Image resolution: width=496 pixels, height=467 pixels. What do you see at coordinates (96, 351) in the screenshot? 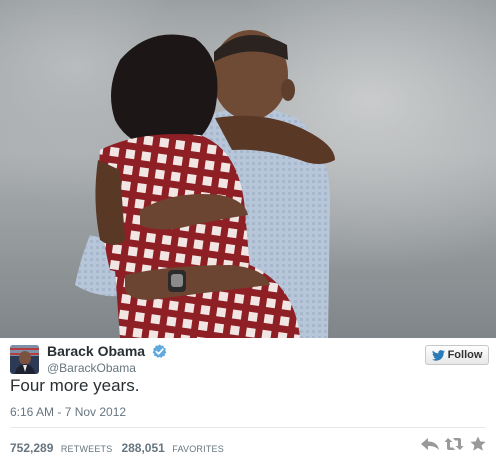
I see `author-name: Barack Obama` at bounding box center [96, 351].